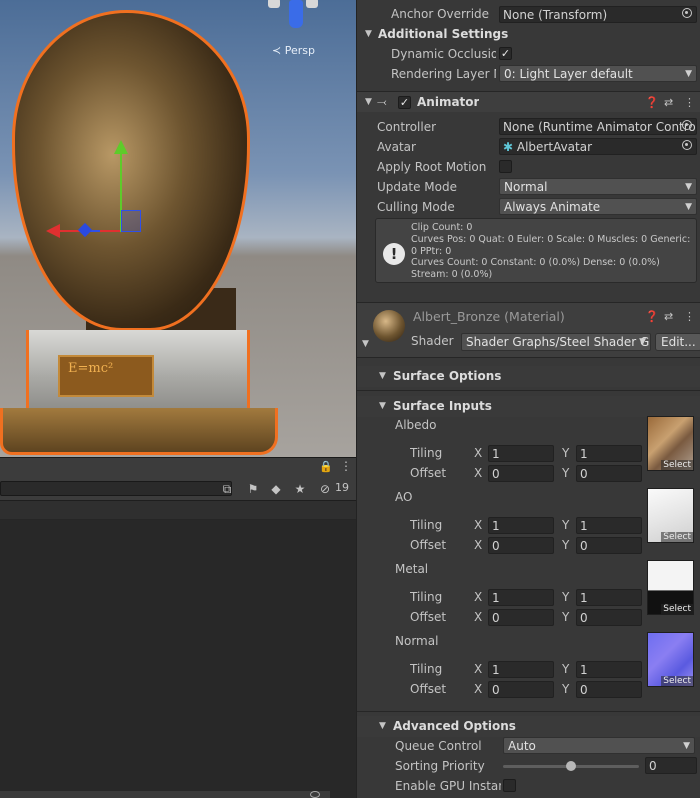  I want to click on tiling-label: Tiling, so click(426, 669).